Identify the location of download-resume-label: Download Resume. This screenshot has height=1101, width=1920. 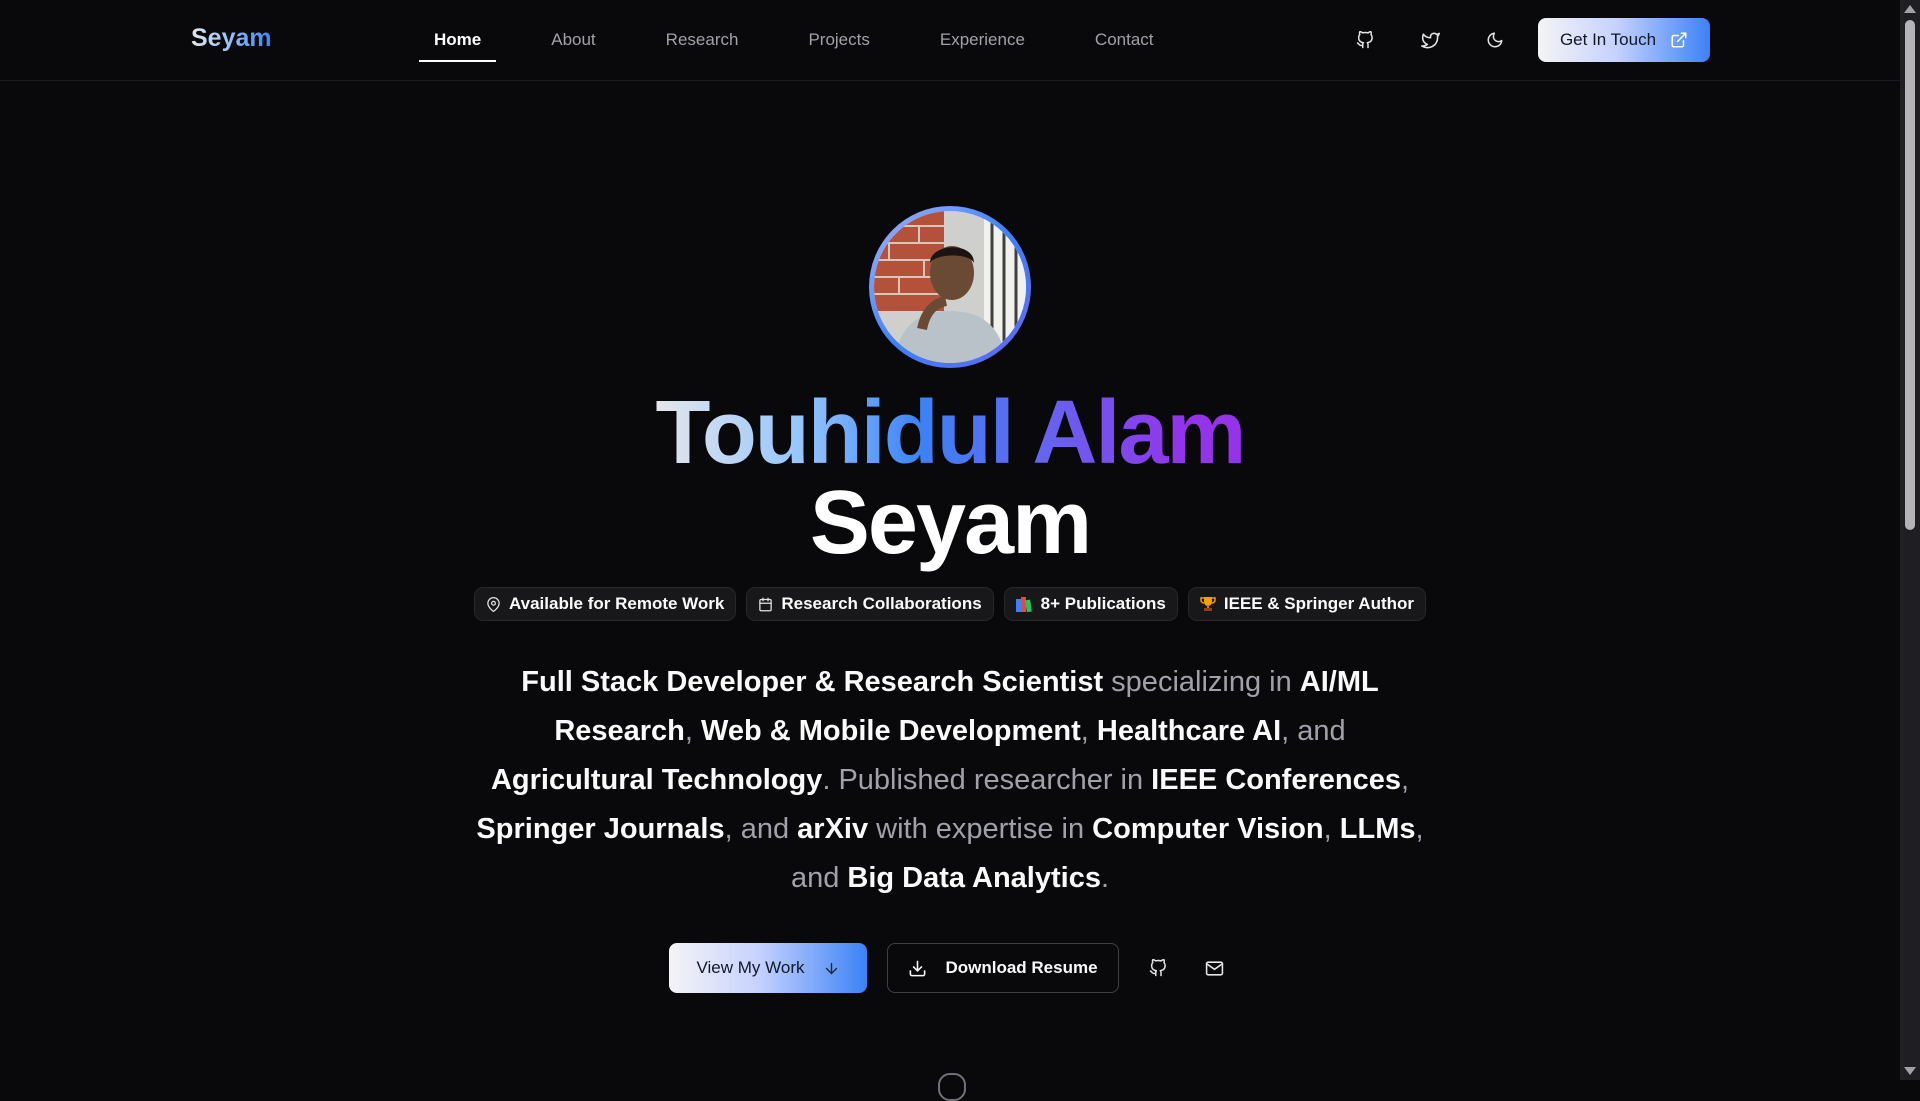
(1021, 967).